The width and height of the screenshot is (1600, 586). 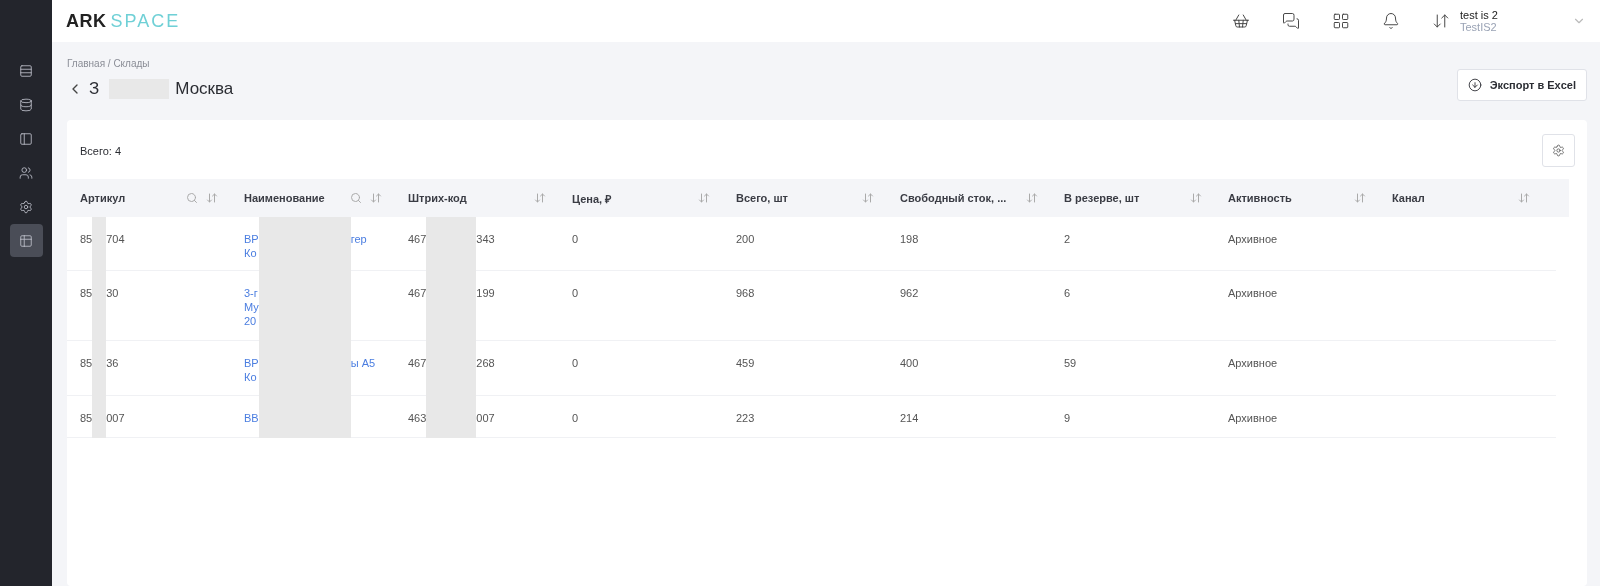 What do you see at coordinates (115, 239) in the screenshot?
I see `table-cell: 704` at bounding box center [115, 239].